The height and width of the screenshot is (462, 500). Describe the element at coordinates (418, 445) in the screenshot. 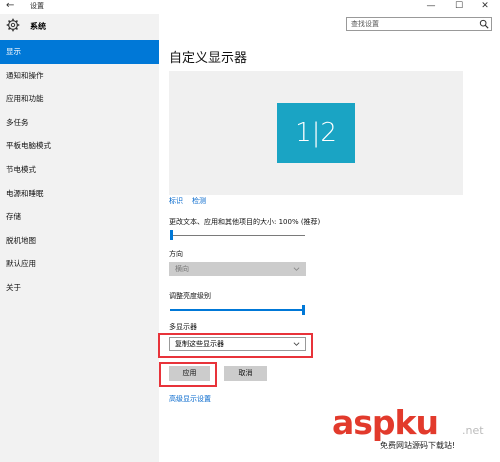

I see `watermark-subtitle: 免费网站源码下载站!` at that location.